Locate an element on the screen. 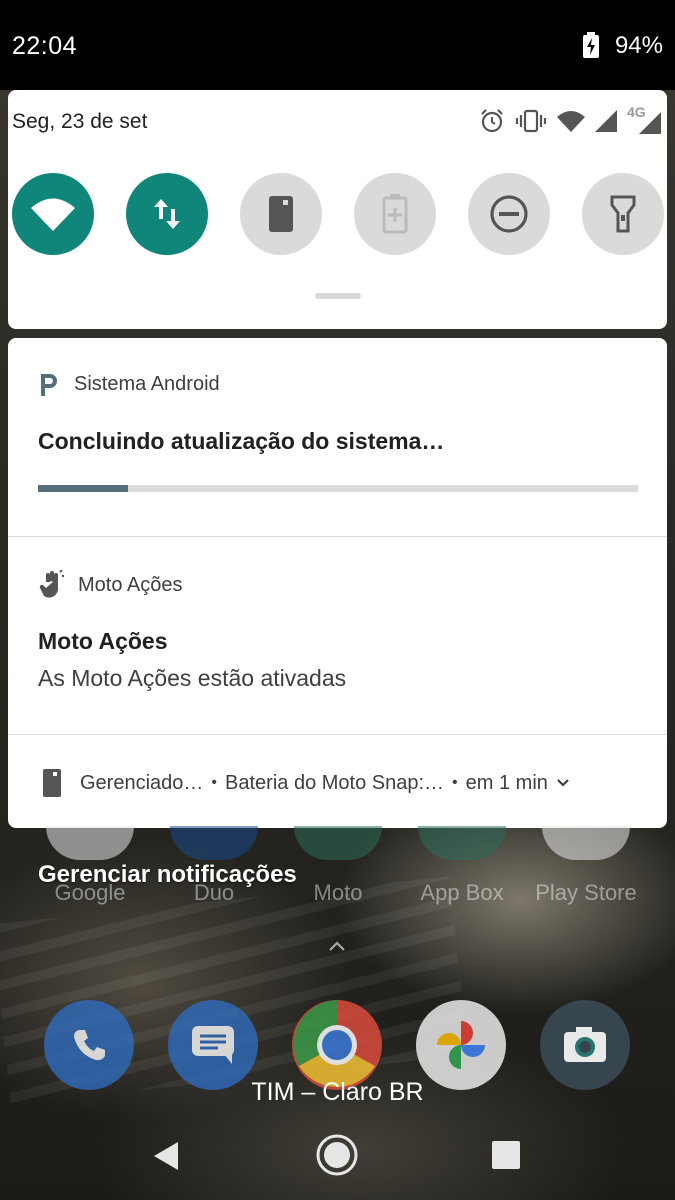 The width and height of the screenshot is (675, 1200). qs-status-icons: 4G is located at coordinates (570, 119).